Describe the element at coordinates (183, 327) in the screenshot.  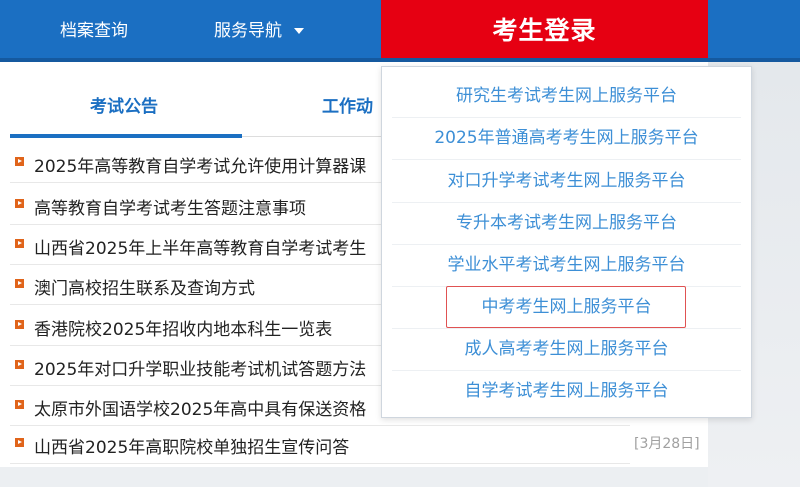
I see `news-title: 香港院校2025年招收内地本科生一览表` at that location.